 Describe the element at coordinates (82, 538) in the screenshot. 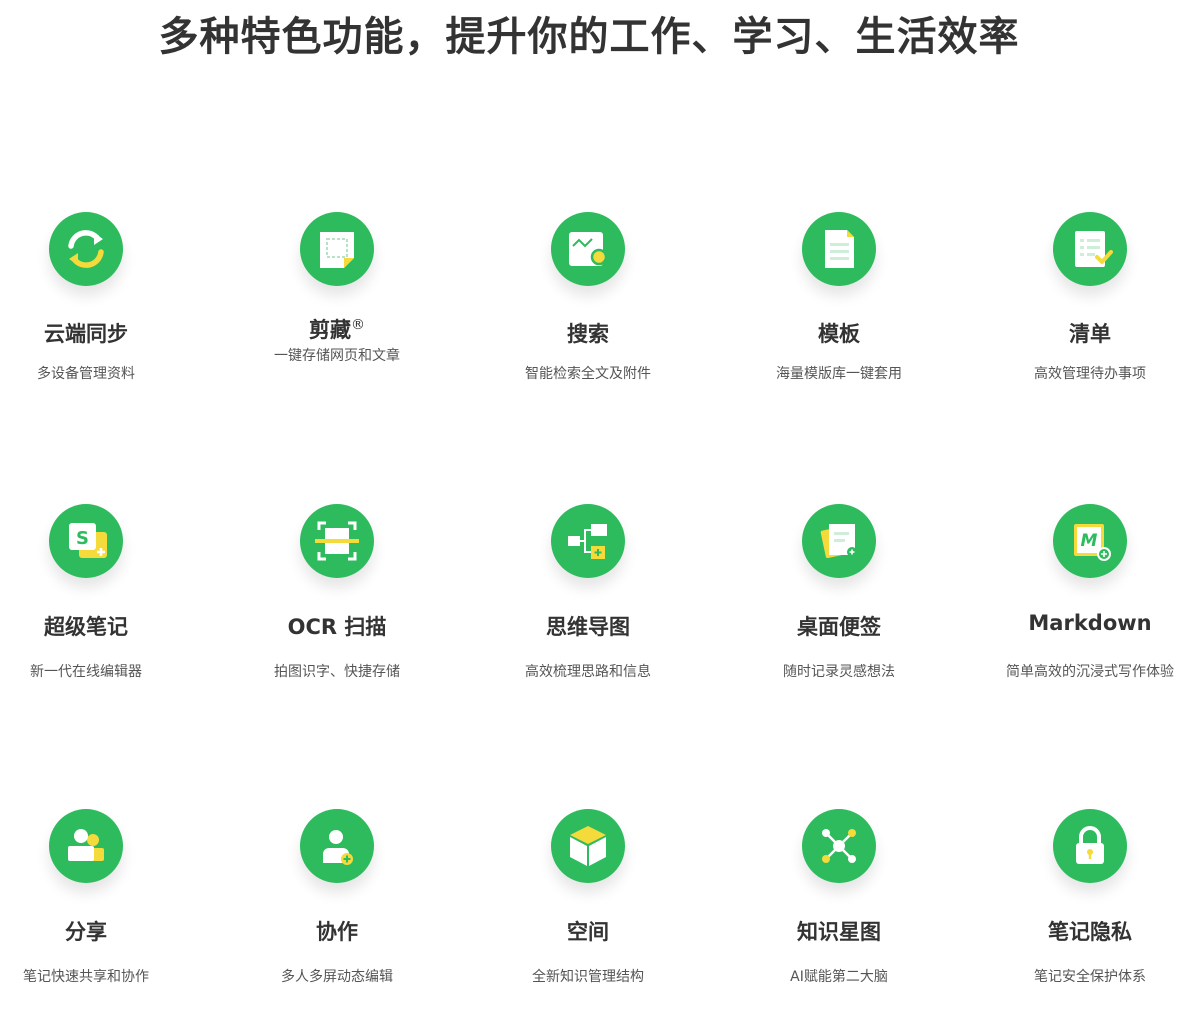

I see `svg-text: S` at that location.